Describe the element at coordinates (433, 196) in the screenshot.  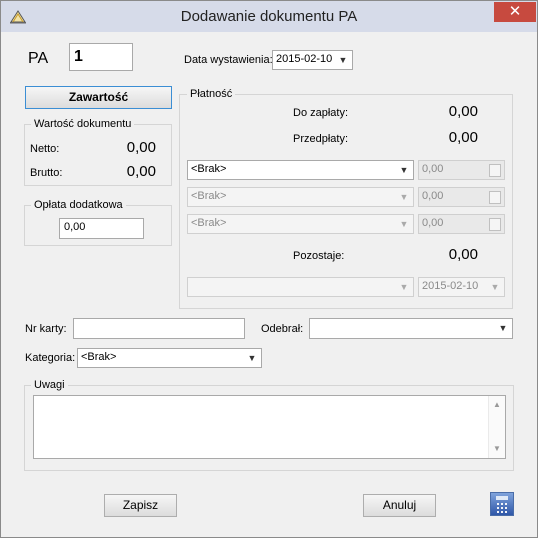
I see `payment-amount-value-2: 0,00` at that location.